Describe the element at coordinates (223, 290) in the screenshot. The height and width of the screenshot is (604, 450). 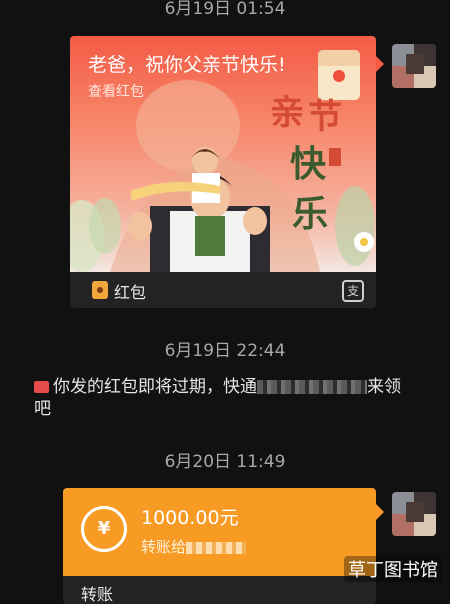
I see `red-packet-footer: 红包 支` at that location.